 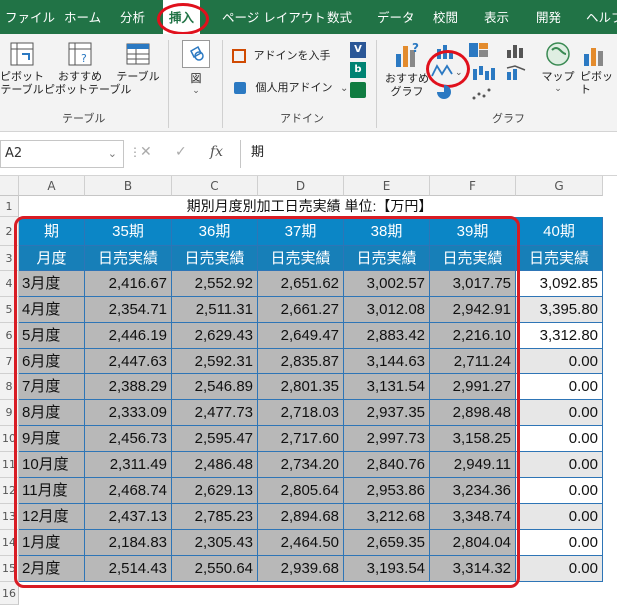 What do you see at coordinates (559, 336) in the screenshot?
I see `value-cell: 3,312.80` at bounding box center [559, 336].